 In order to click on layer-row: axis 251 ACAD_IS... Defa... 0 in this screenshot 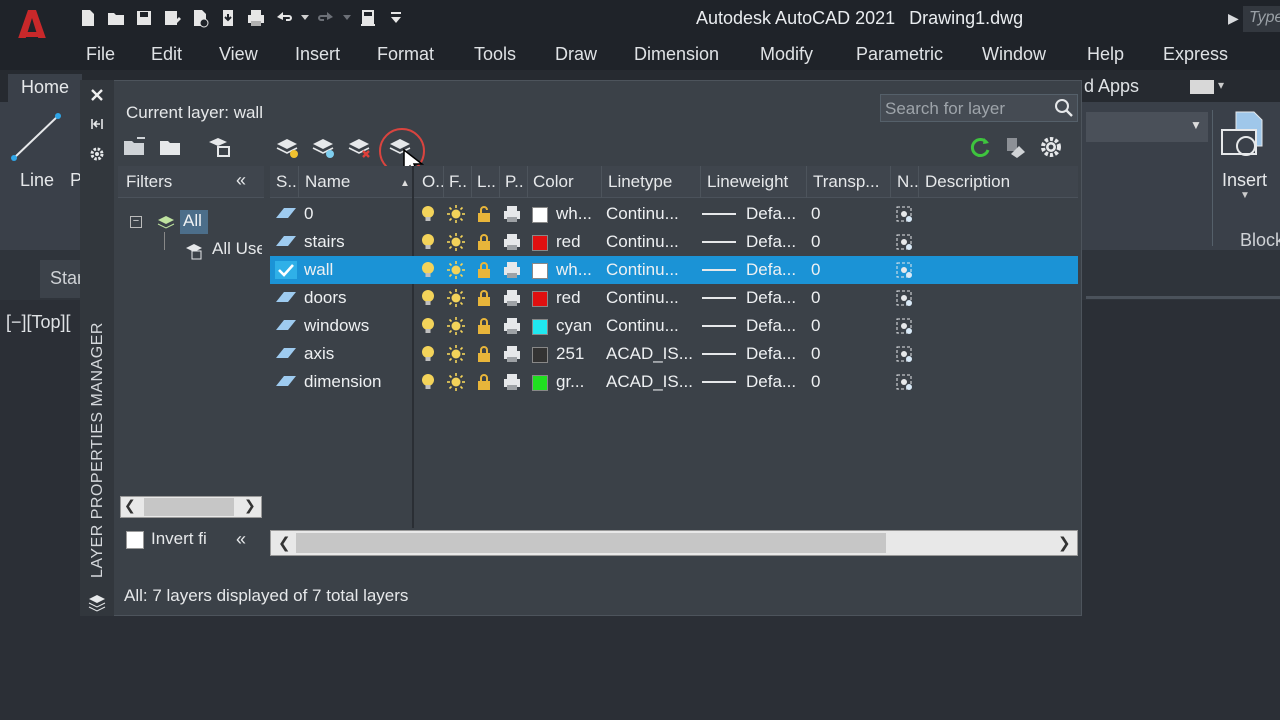, I will do `click(674, 354)`.